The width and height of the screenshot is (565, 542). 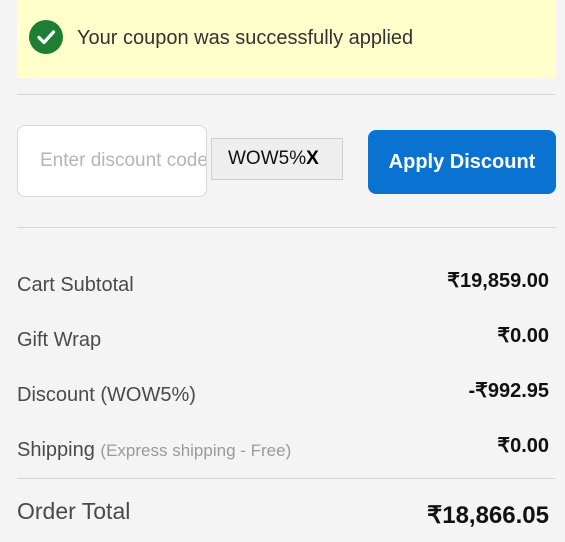 What do you see at coordinates (56, 450) in the screenshot?
I see `shipping-label: Shipping` at bounding box center [56, 450].